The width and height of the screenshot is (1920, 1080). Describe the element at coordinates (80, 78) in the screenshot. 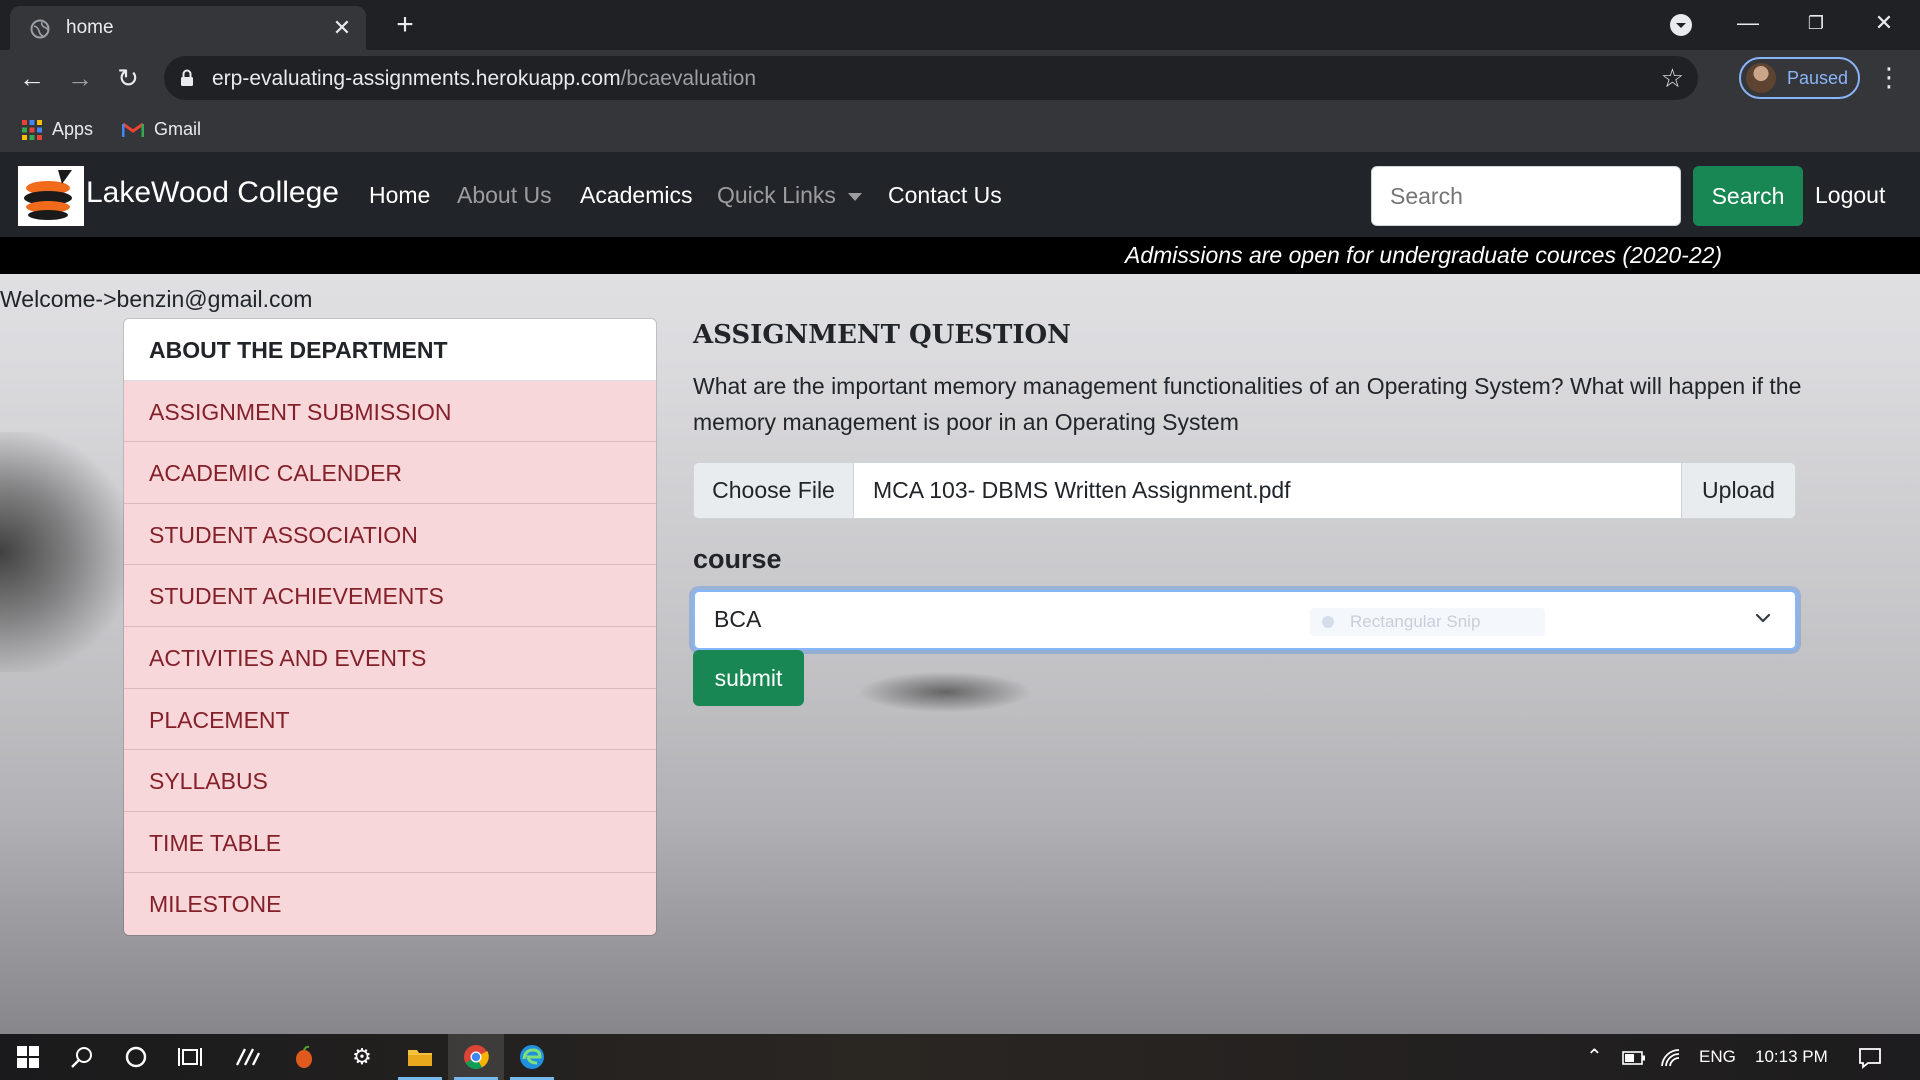

I see `forward-icon: →` at that location.